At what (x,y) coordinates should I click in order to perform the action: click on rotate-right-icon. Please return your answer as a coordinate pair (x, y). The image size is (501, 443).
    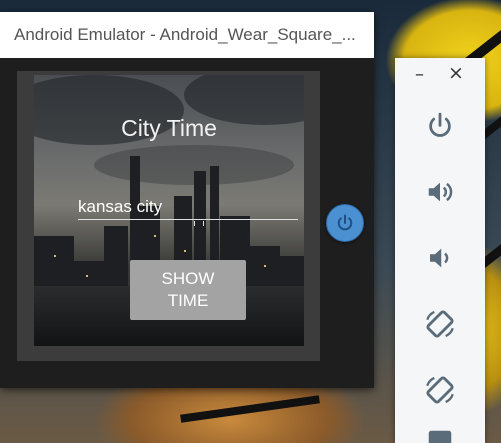
    Looking at the image, I should click on (440, 390).